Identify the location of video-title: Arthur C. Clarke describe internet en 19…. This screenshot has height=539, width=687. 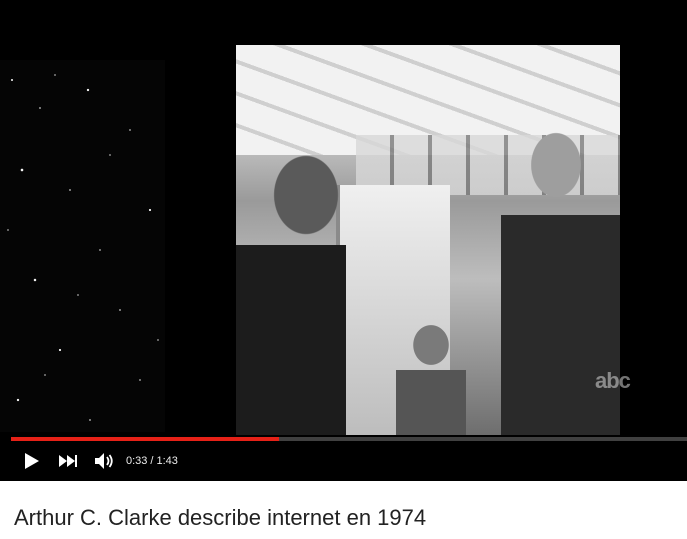
(220, 518).